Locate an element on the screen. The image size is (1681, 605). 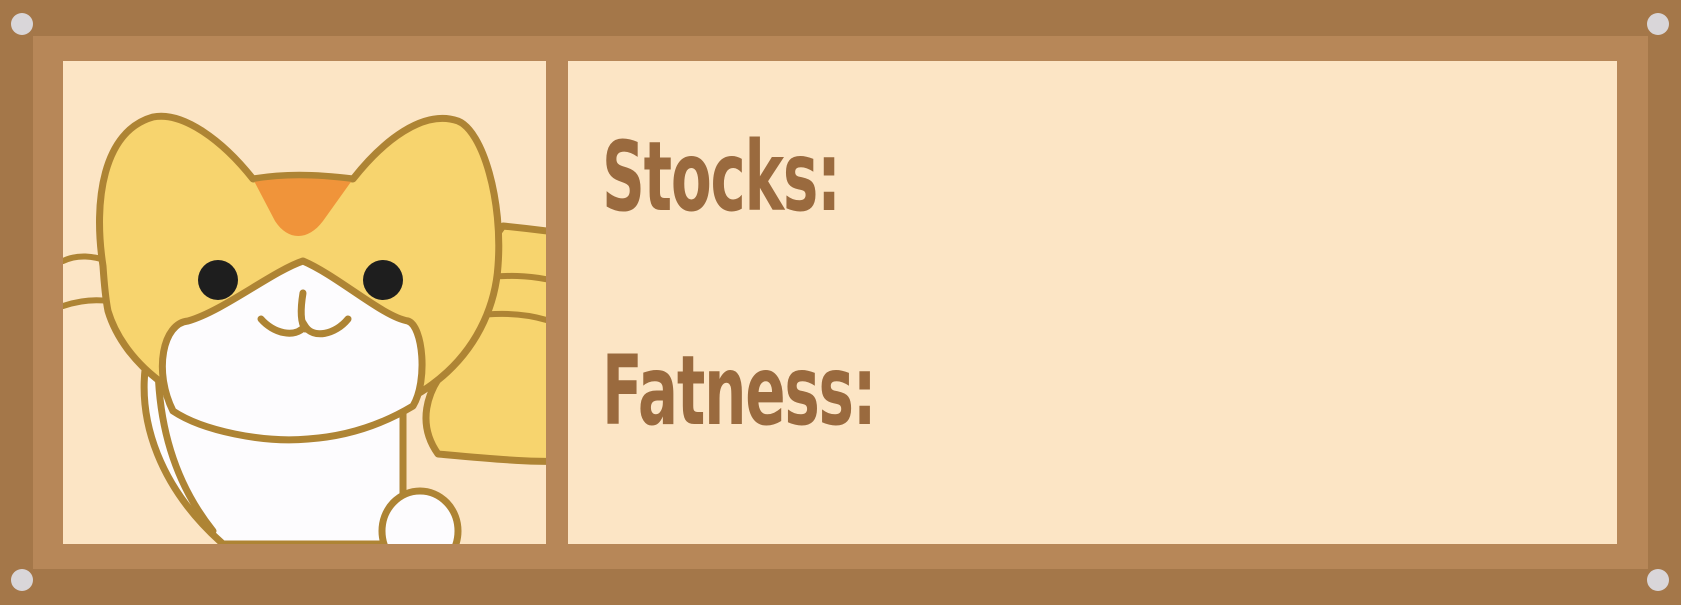
stocks-label: Stocks: is located at coordinates (721, 177).